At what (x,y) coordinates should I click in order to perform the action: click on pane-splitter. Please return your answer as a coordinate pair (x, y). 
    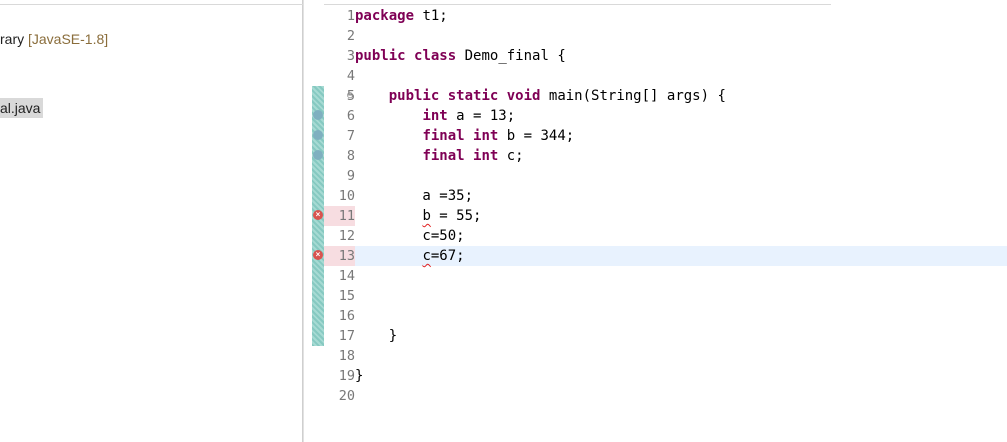
    Looking at the image, I should click on (307, 221).